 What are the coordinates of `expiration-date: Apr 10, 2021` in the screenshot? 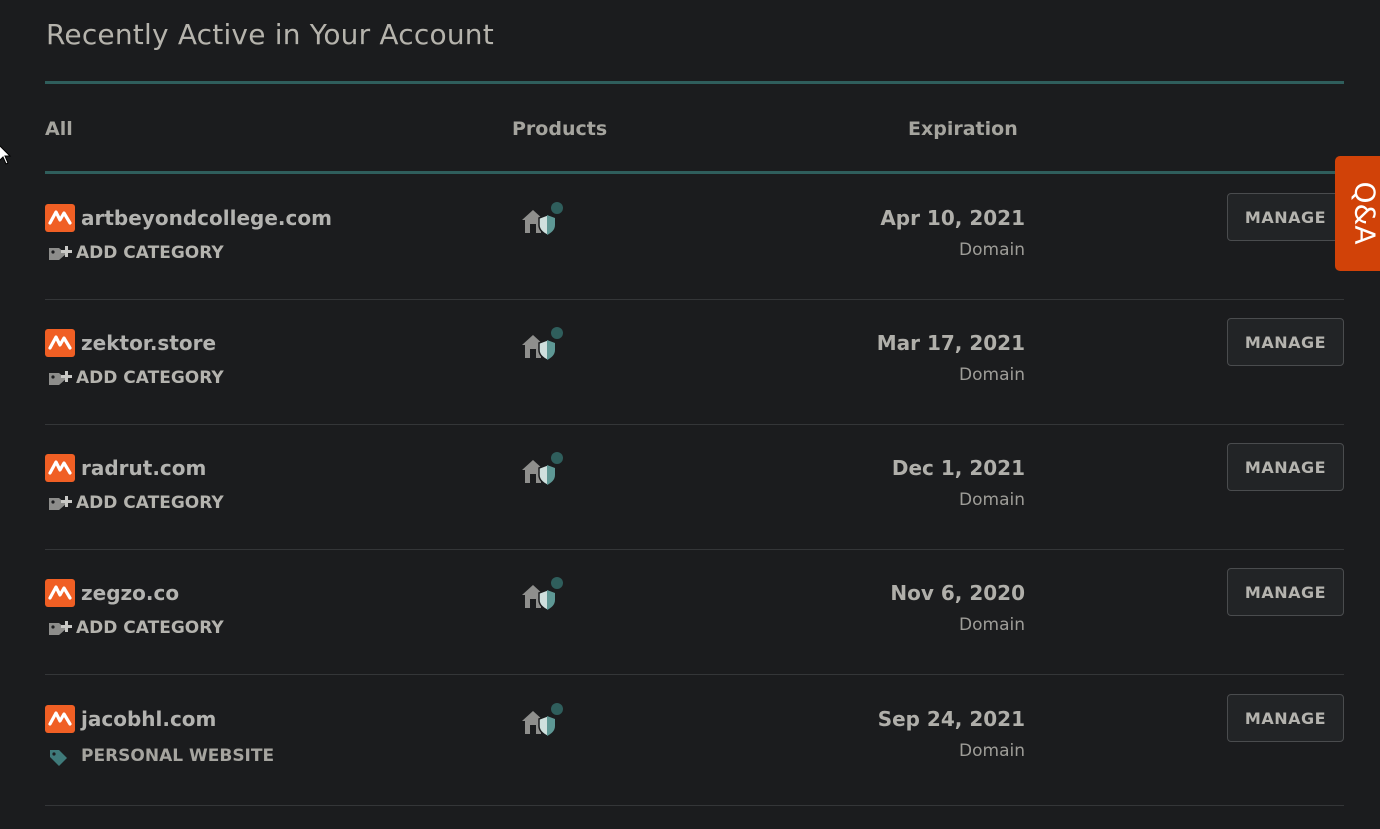 It's located at (952, 218).